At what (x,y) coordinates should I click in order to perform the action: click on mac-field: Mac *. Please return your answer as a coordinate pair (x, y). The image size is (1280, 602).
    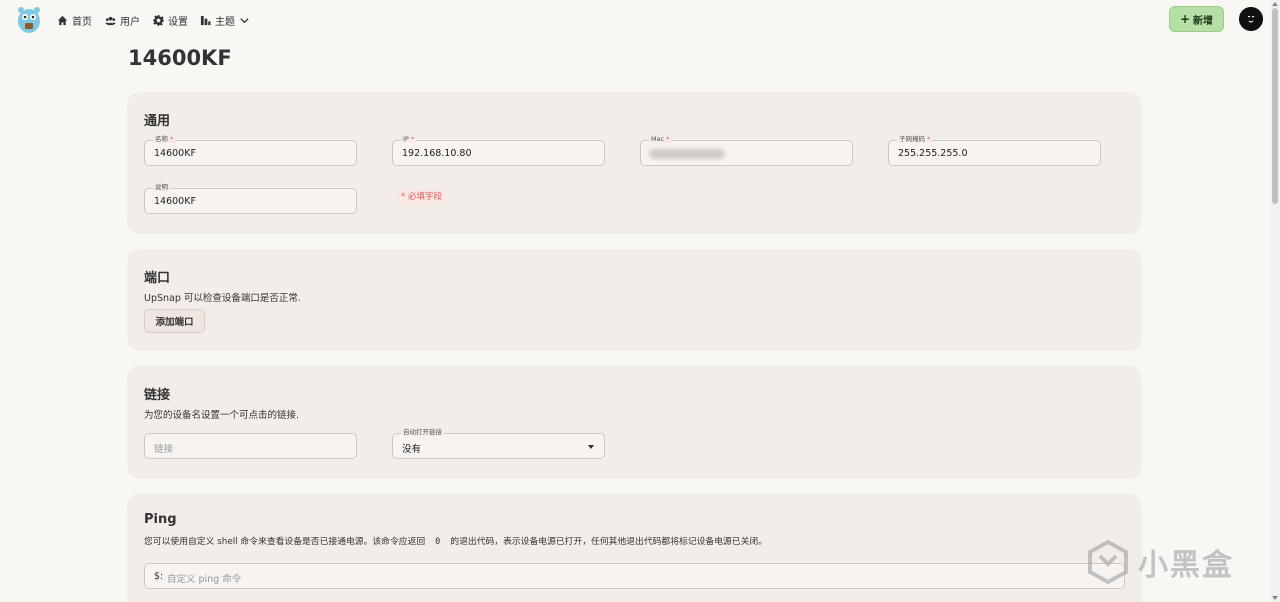
    Looking at the image, I should click on (746, 150).